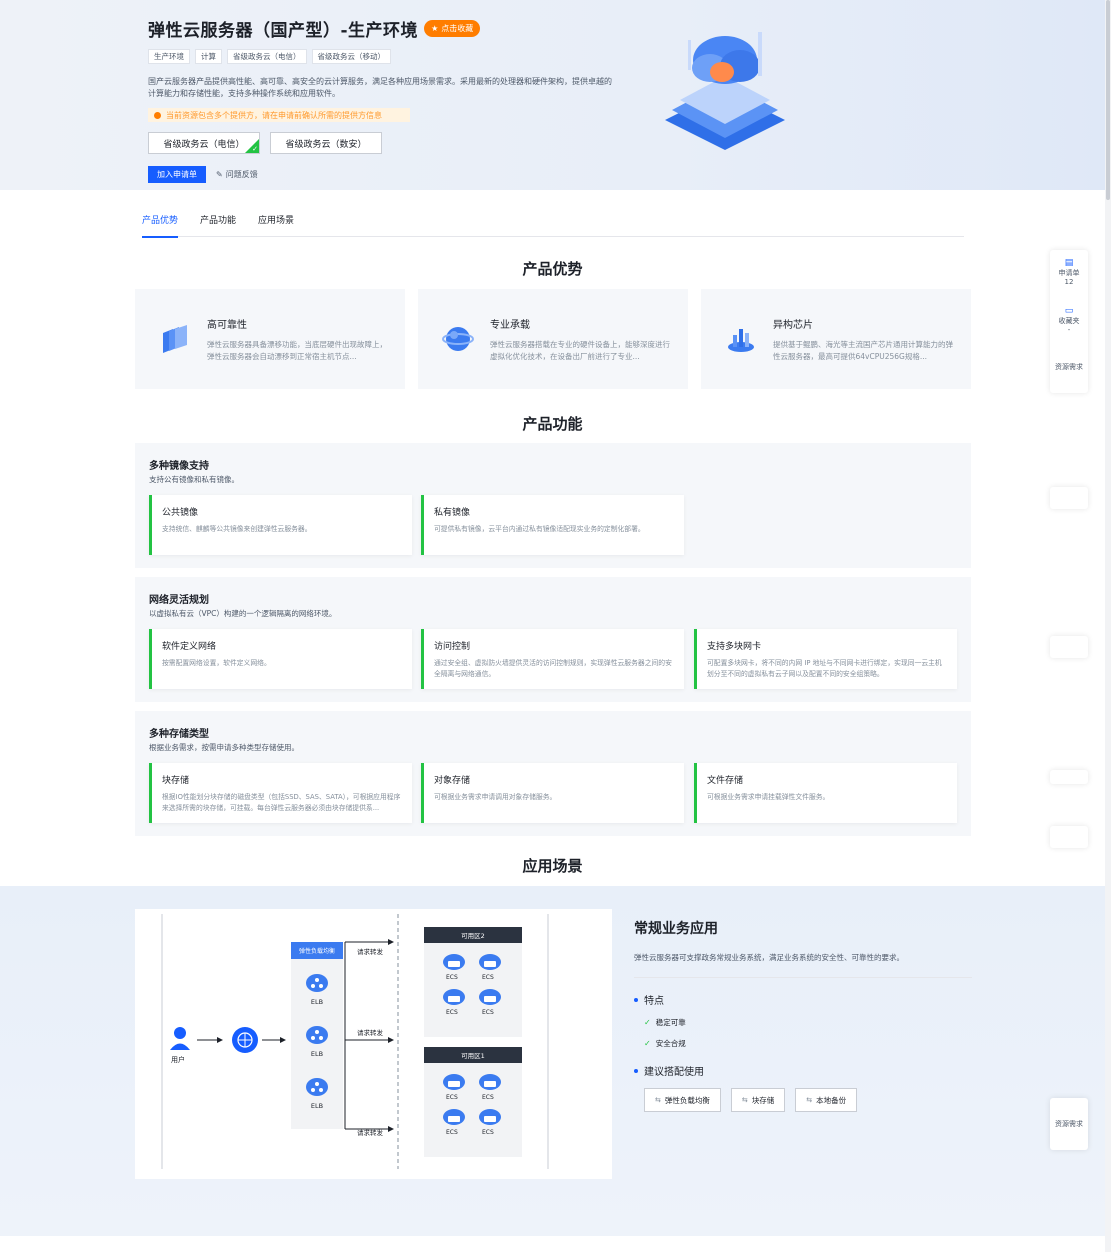  Describe the element at coordinates (169, 56) in the screenshot. I see `tag: 生产环境` at that location.